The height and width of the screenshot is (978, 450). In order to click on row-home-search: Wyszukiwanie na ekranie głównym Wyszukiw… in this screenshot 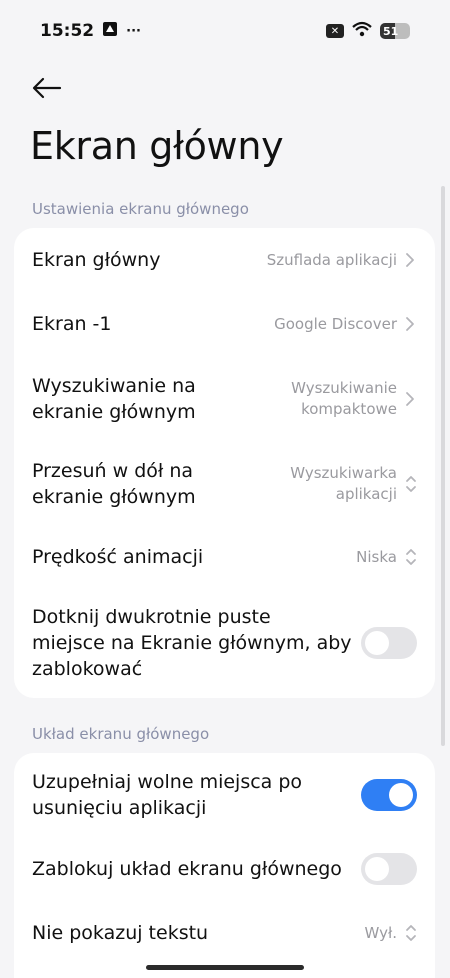, I will do `click(224, 399)`.